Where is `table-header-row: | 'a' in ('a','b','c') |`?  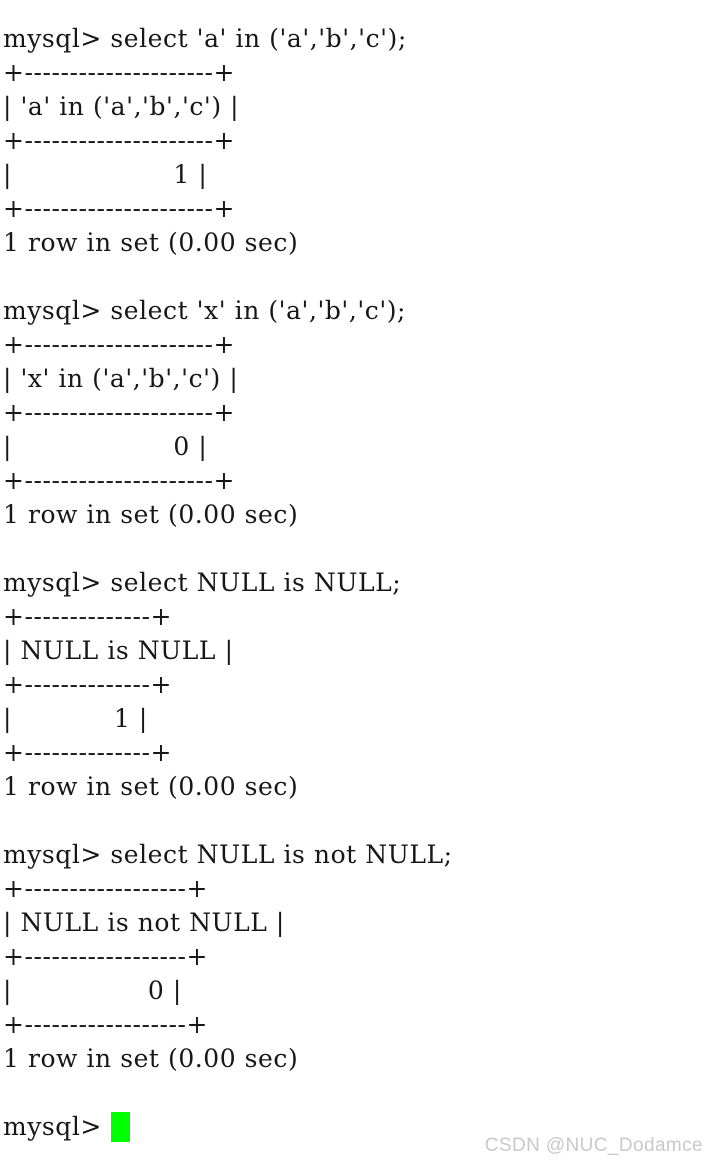 table-header-row: | 'a' in ('a','b','c') | is located at coordinates (121, 106).